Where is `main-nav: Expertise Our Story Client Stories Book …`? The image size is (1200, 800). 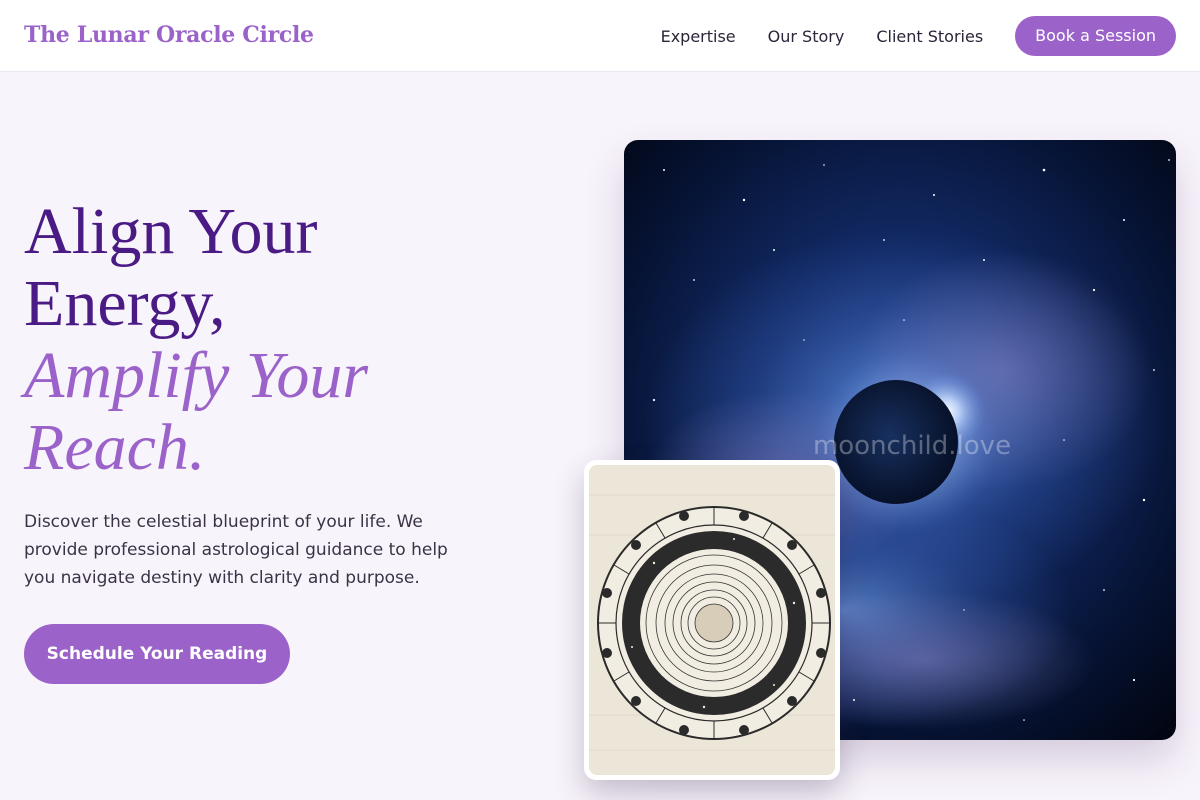 main-nav: Expertise Our Story Client Stories Book … is located at coordinates (918, 36).